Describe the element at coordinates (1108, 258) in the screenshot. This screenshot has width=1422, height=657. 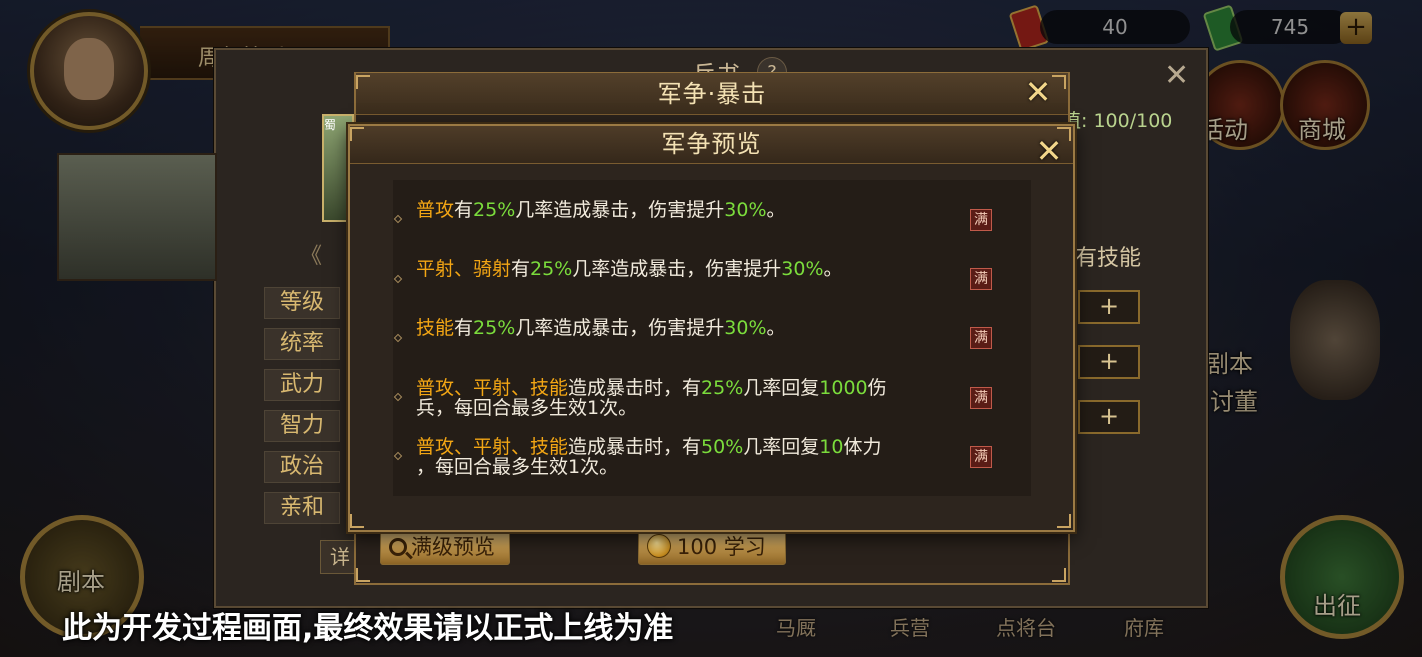
I see `skills-header: 有技能` at that location.